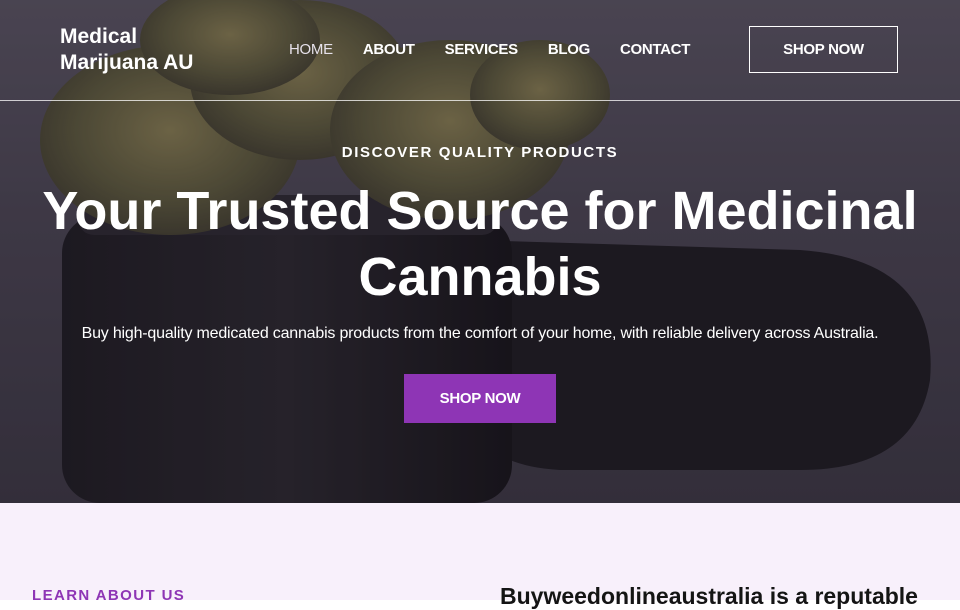 The image size is (960, 610). I want to click on nav-services: SERVICES, so click(481, 50).